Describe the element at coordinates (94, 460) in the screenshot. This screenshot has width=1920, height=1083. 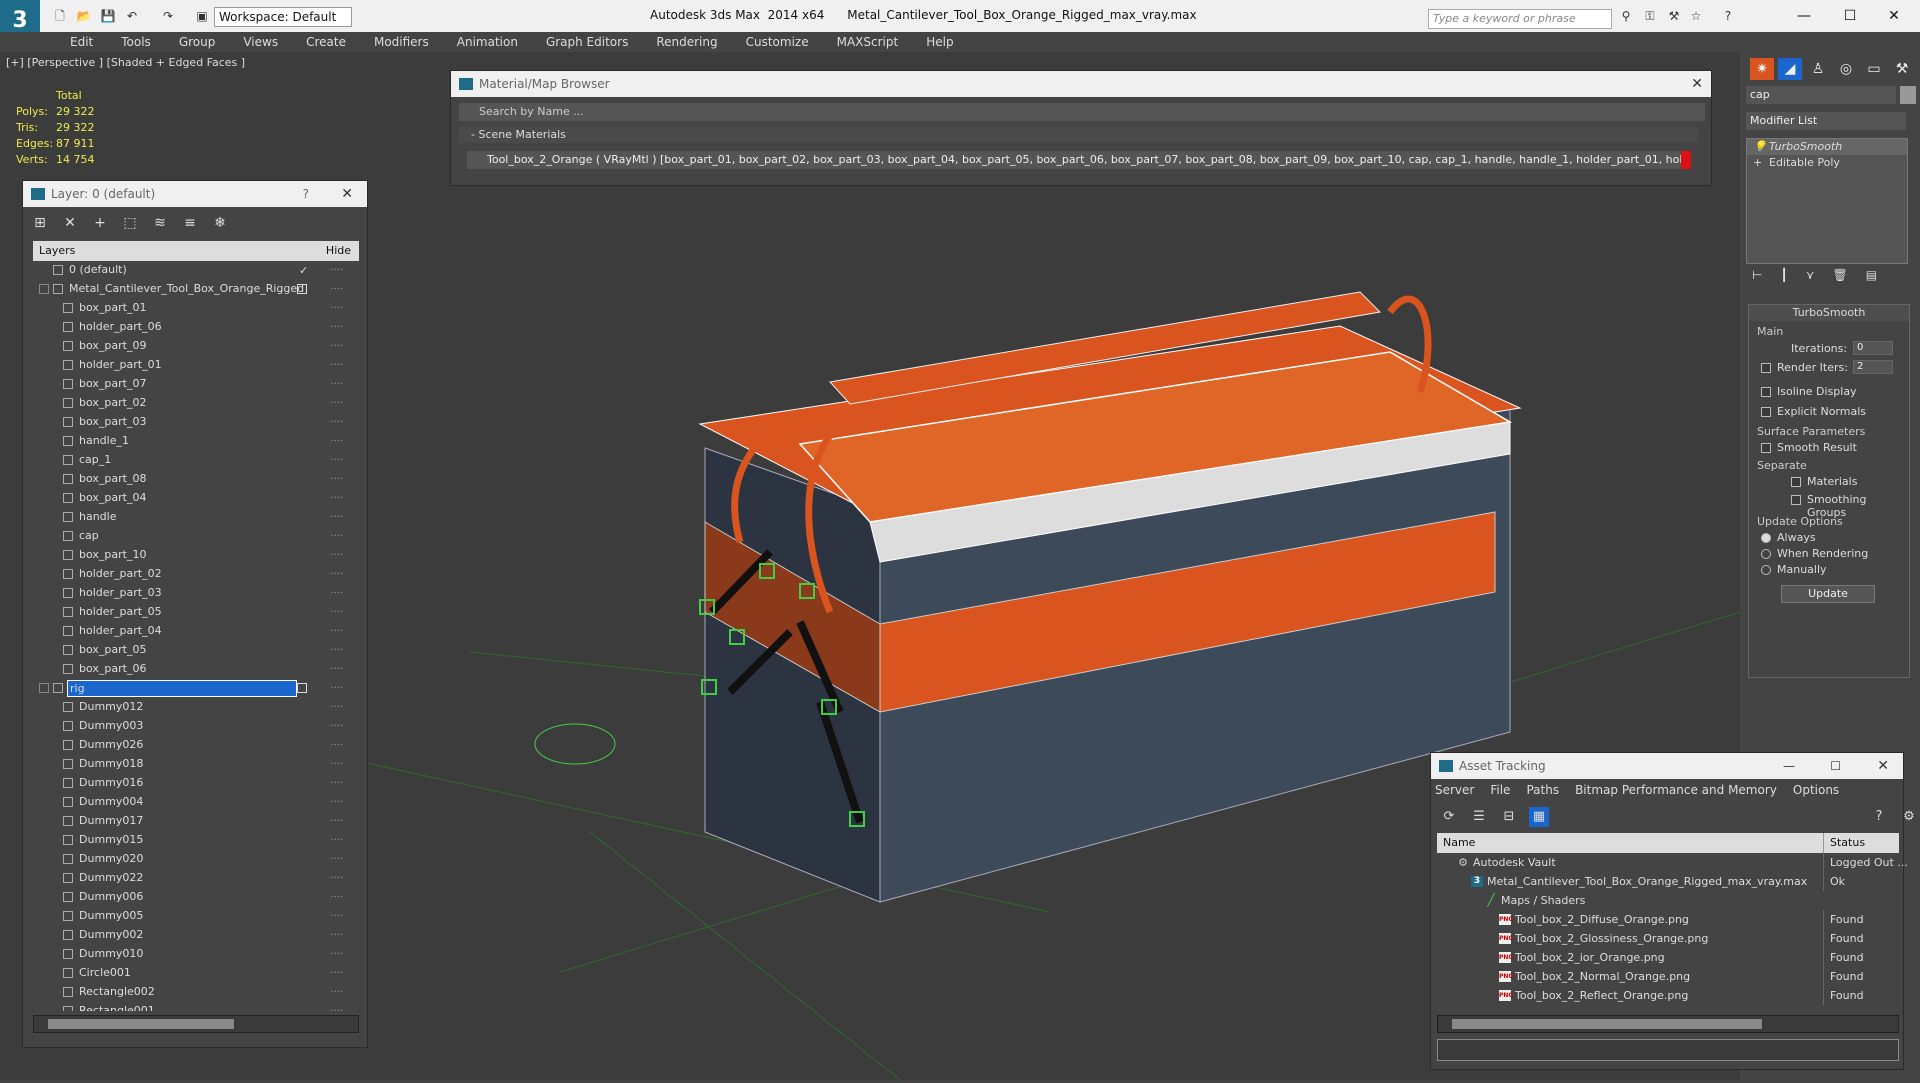
I see `layer-name: cap_1` at that location.